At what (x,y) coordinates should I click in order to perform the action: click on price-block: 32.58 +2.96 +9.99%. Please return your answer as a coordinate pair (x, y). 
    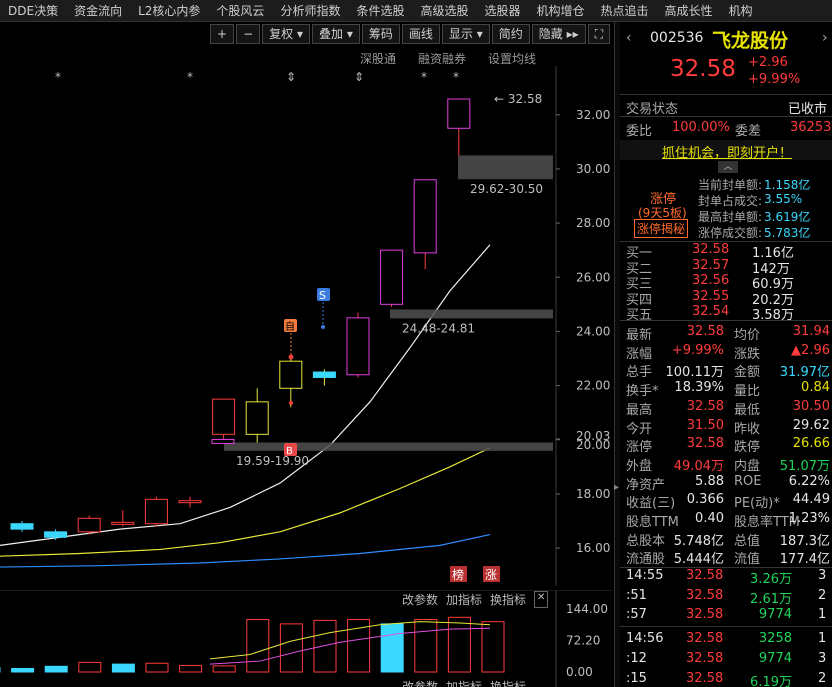
    Looking at the image, I should click on (726, 71).